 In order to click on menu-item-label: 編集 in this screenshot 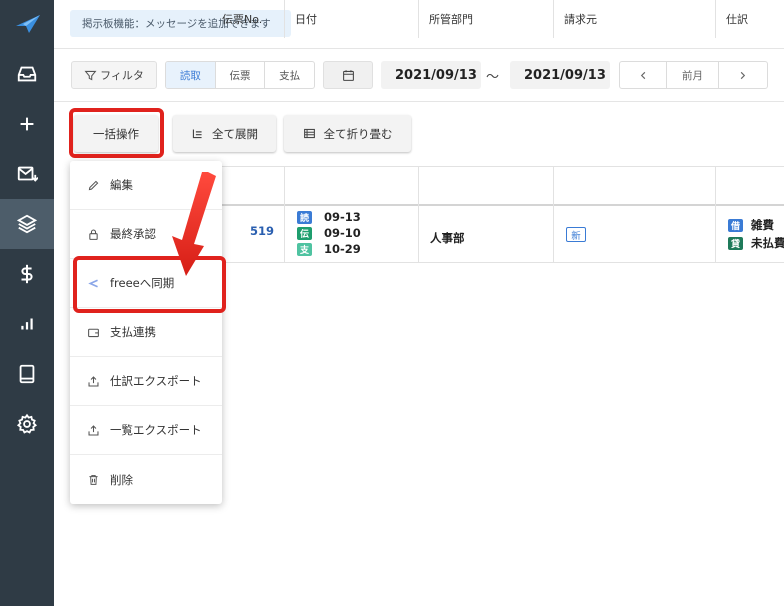, I will do `click(121, 185)`.